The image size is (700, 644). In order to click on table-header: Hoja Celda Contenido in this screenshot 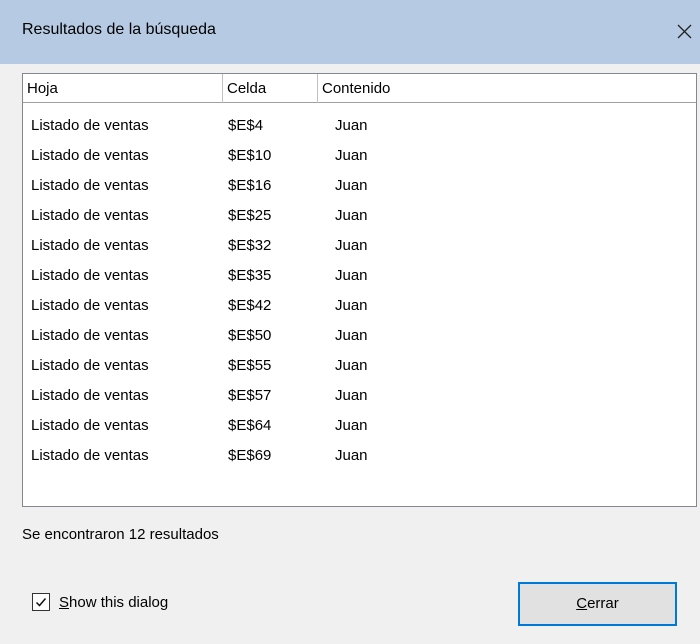, I will do `click(359, 88)`.